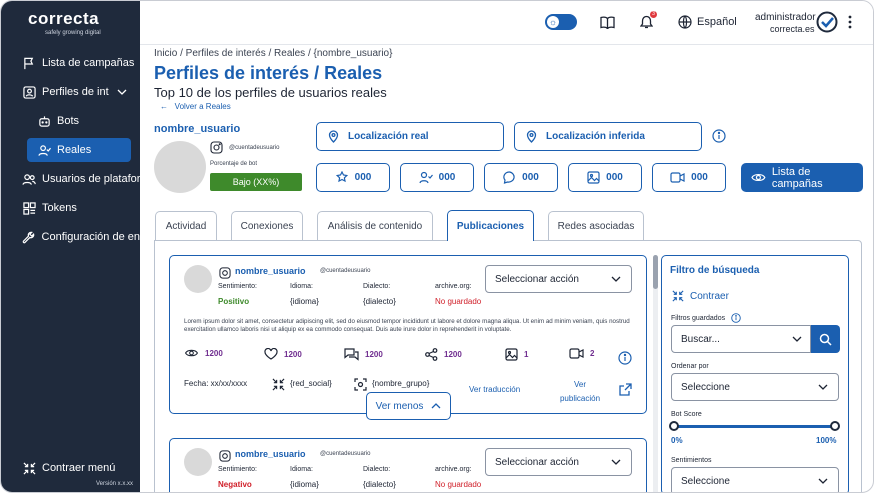 The width and height of the screenshot is (874, 493). Describe the element at coordinates (29, 179) in the screenshot. I see `users-icon` at that location.